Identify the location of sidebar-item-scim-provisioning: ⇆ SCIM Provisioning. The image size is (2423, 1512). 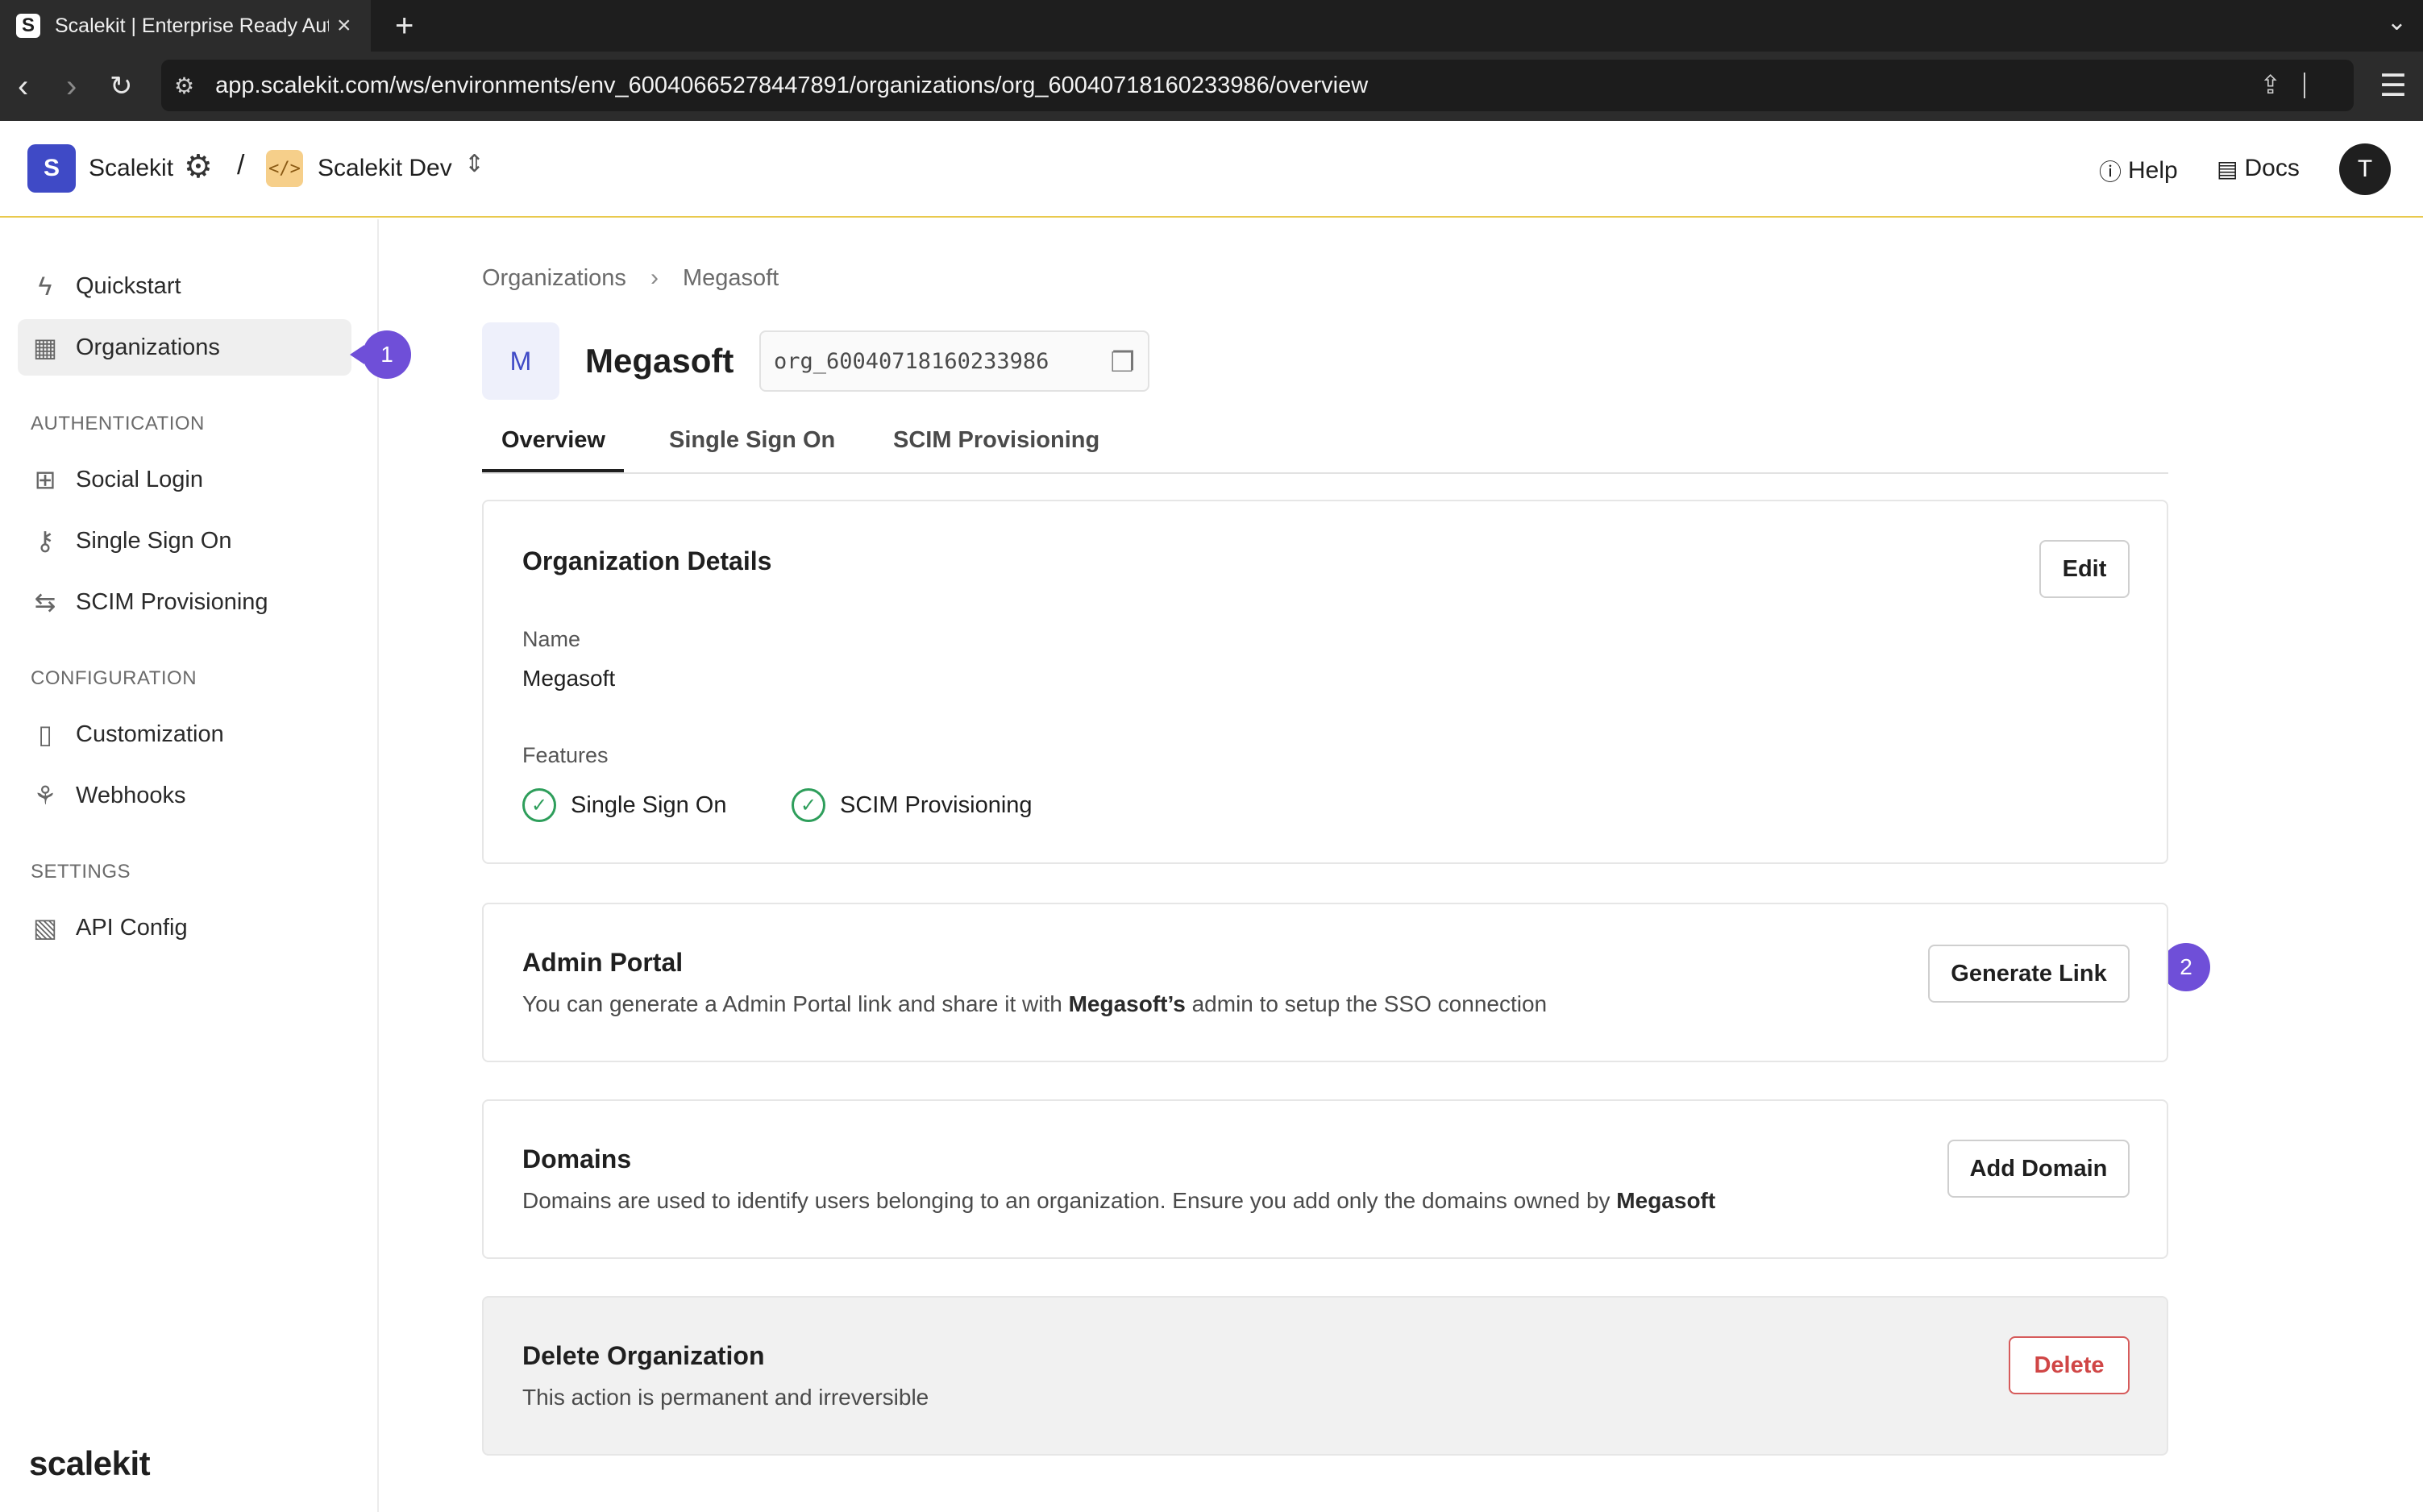
(185, 602).